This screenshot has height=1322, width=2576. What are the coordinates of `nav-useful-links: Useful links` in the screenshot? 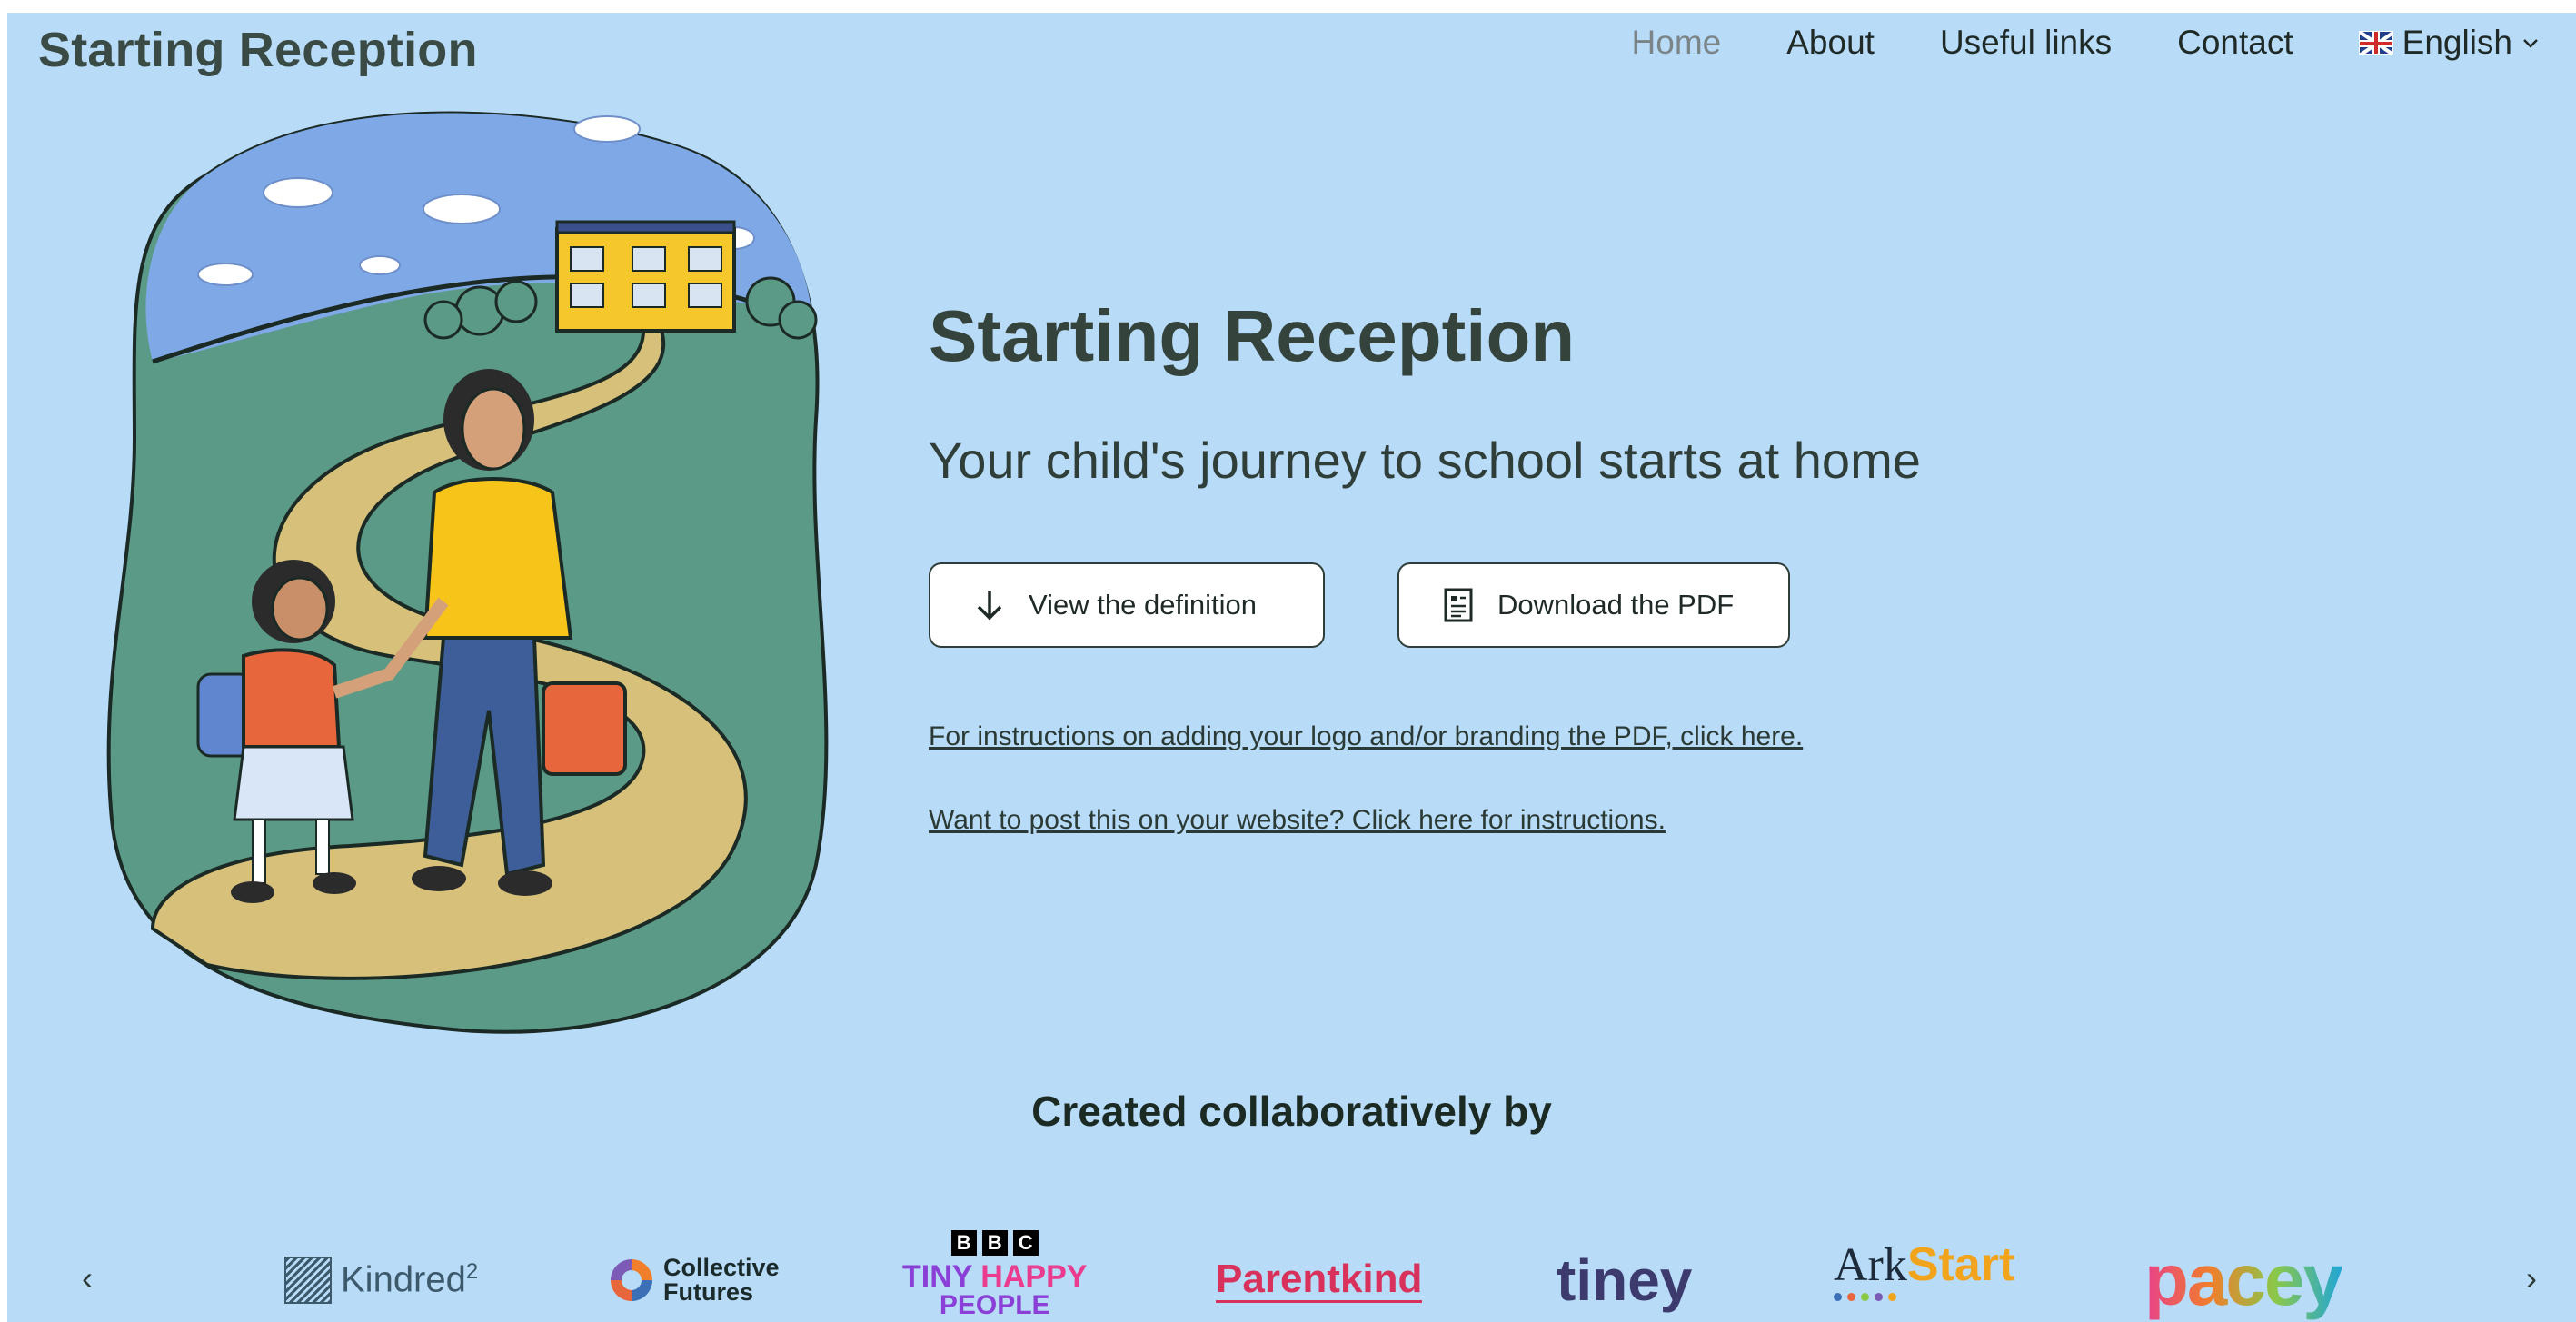 It's located at (2026, 43).